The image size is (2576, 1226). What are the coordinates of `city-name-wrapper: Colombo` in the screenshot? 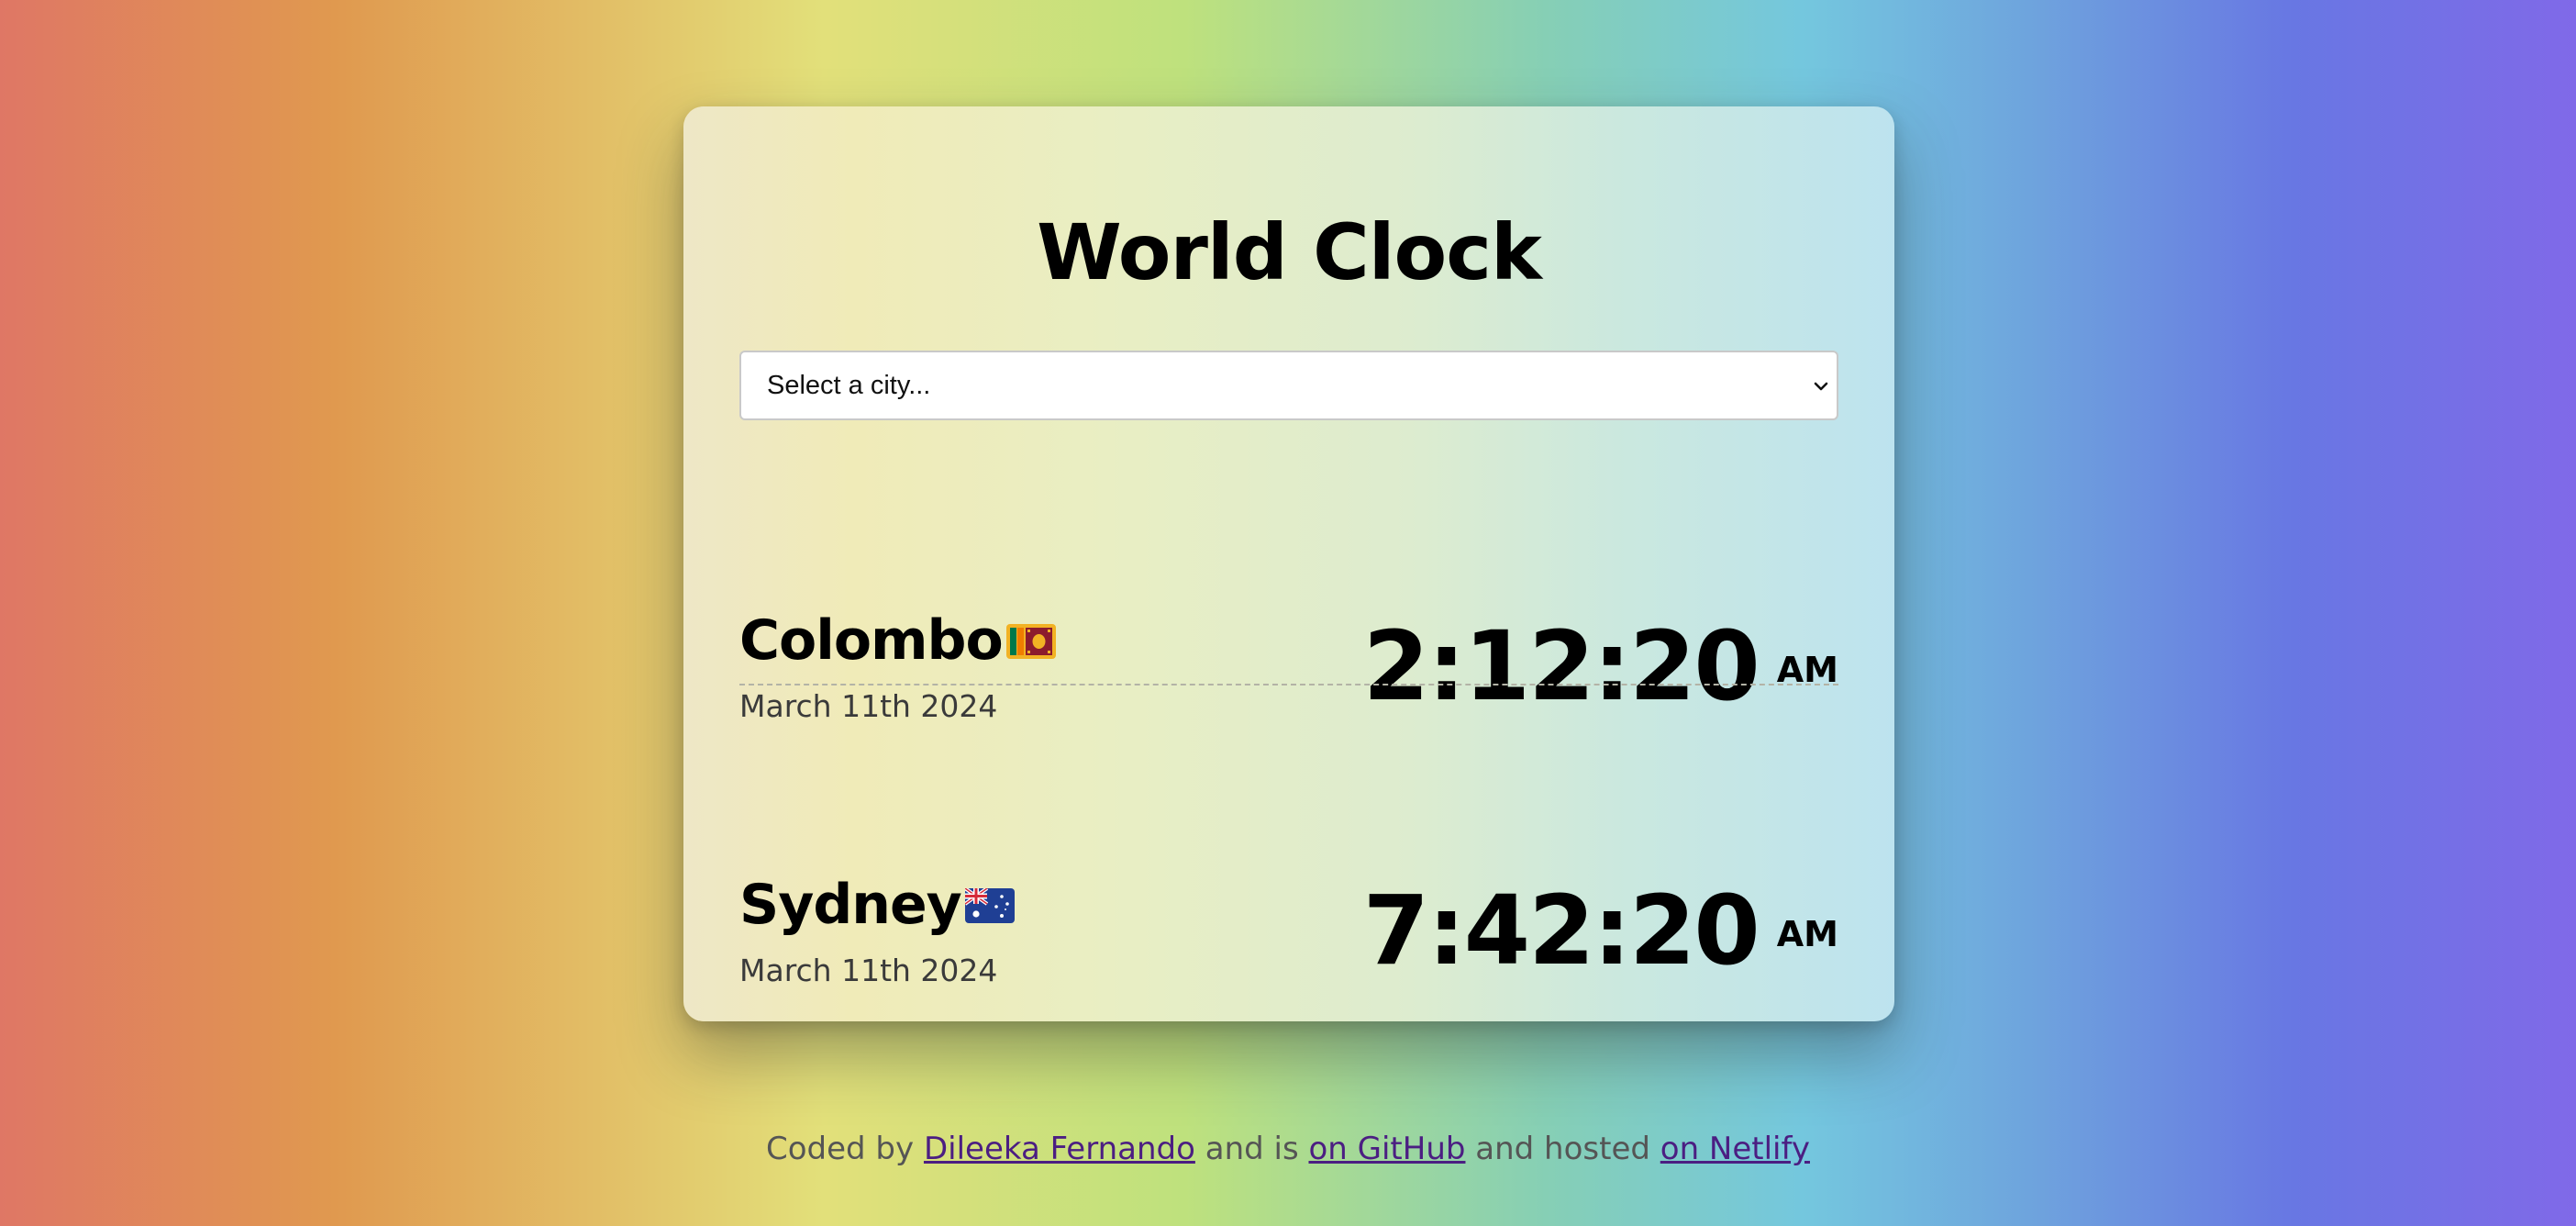 It's located at (897, 640).